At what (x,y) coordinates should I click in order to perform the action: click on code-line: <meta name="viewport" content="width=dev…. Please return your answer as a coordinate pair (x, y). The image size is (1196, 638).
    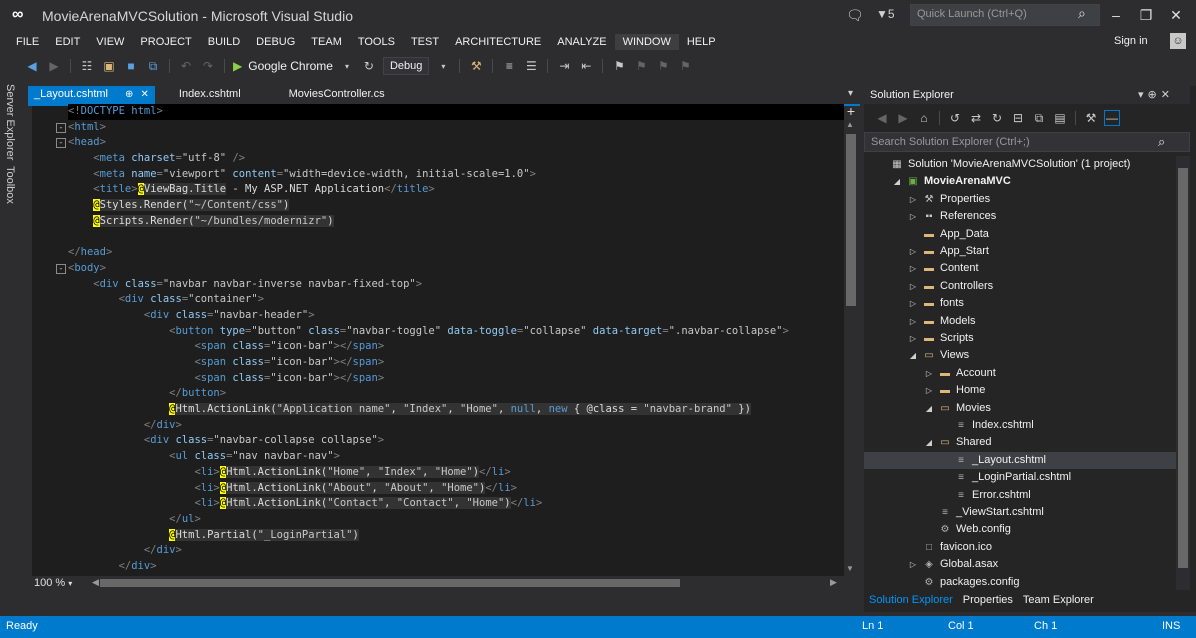
    Looking at the image, I should click on (456, 175).